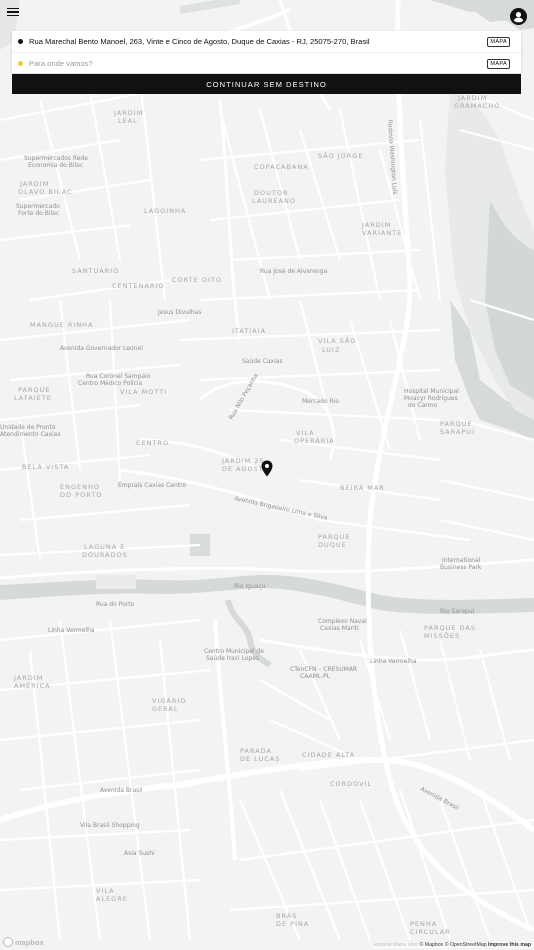  I want to click on svg-text: Rua José de Alvarenga, so click(293, 271).